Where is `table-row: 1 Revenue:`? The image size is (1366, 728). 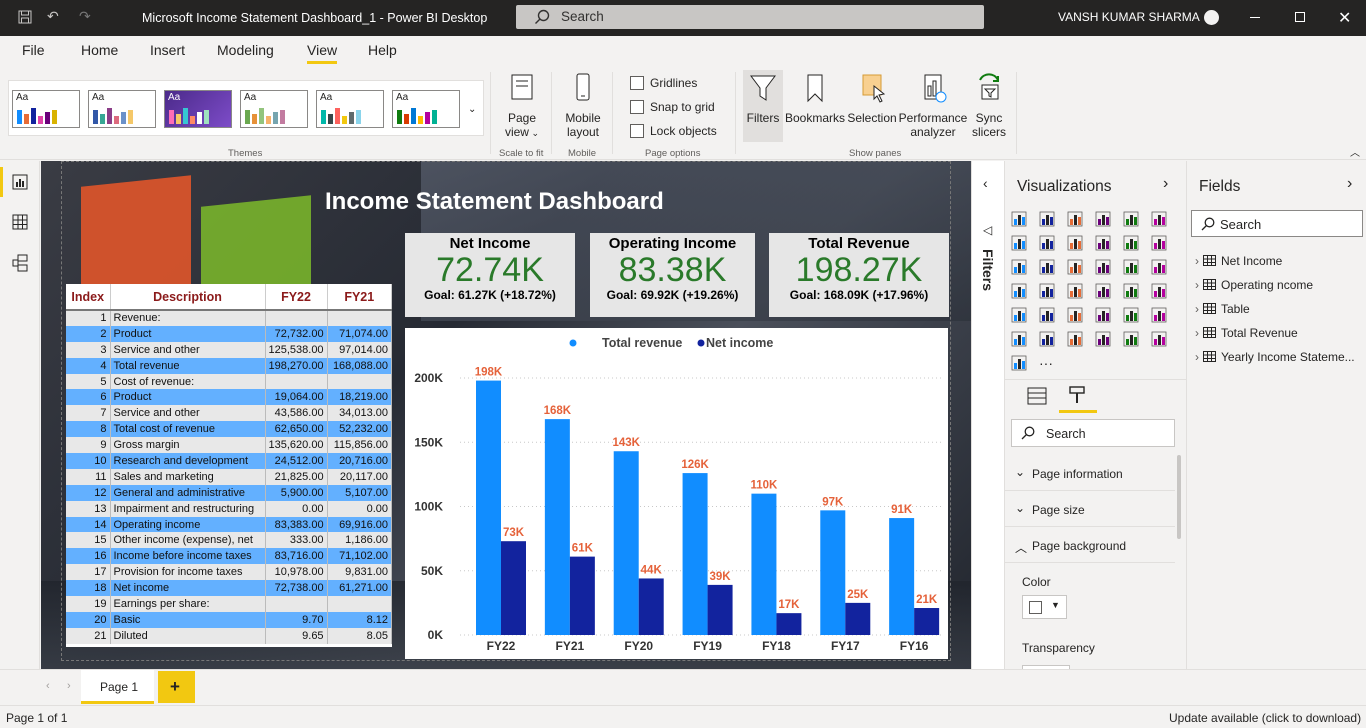
table-row: 1 Revenue: is located at coordinates (229, 318).